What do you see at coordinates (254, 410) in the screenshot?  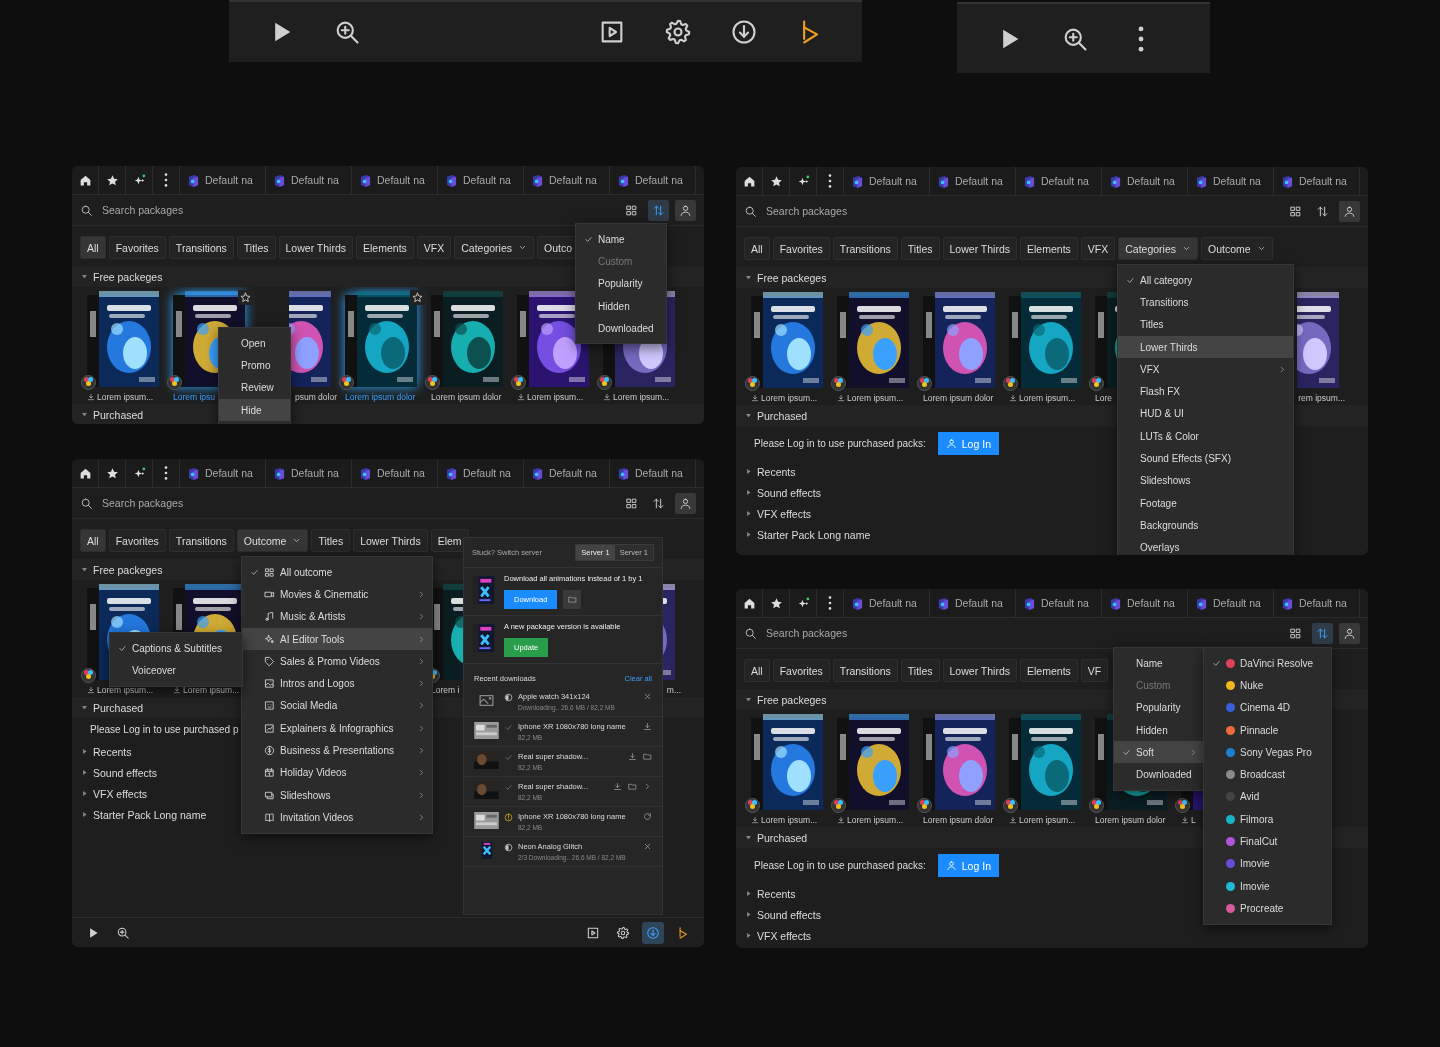 I see `menu-item: Hide` at bounding box center [254, 410].